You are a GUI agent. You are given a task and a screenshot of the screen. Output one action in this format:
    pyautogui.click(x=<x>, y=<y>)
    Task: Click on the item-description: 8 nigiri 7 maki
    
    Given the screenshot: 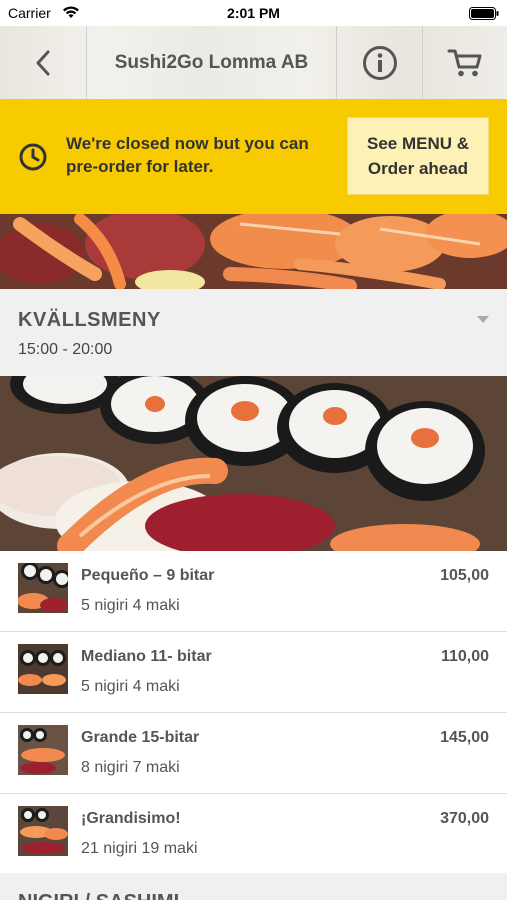 What is the action you would take?
    pyautogui.click(x=130, y=767)
    